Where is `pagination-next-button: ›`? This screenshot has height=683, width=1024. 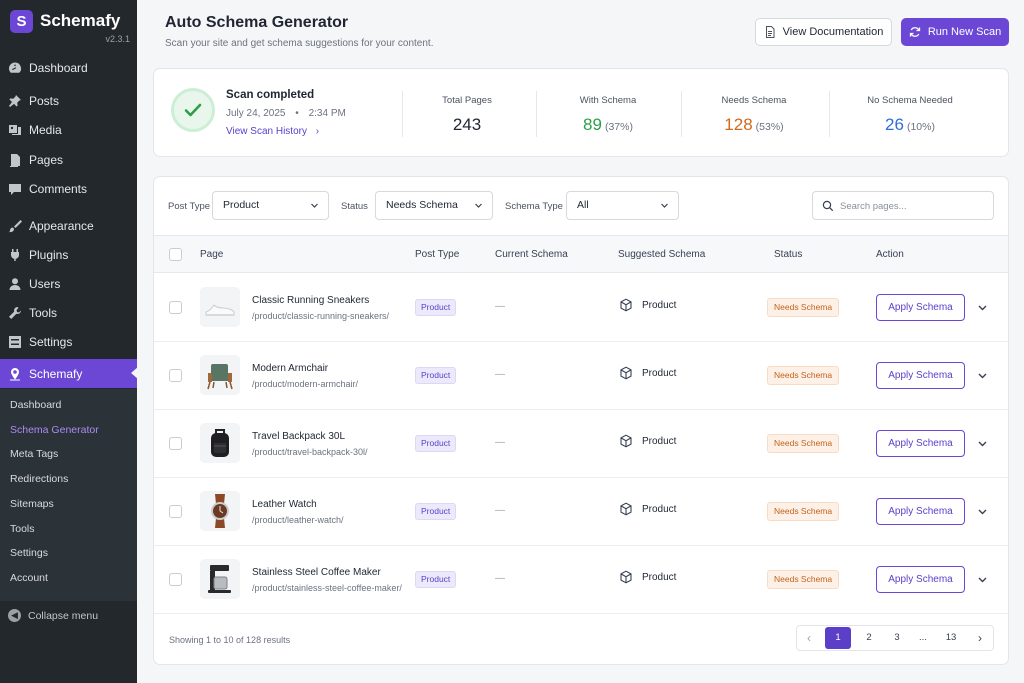
pagination-next-button: › is located at coordinates (980, 638).